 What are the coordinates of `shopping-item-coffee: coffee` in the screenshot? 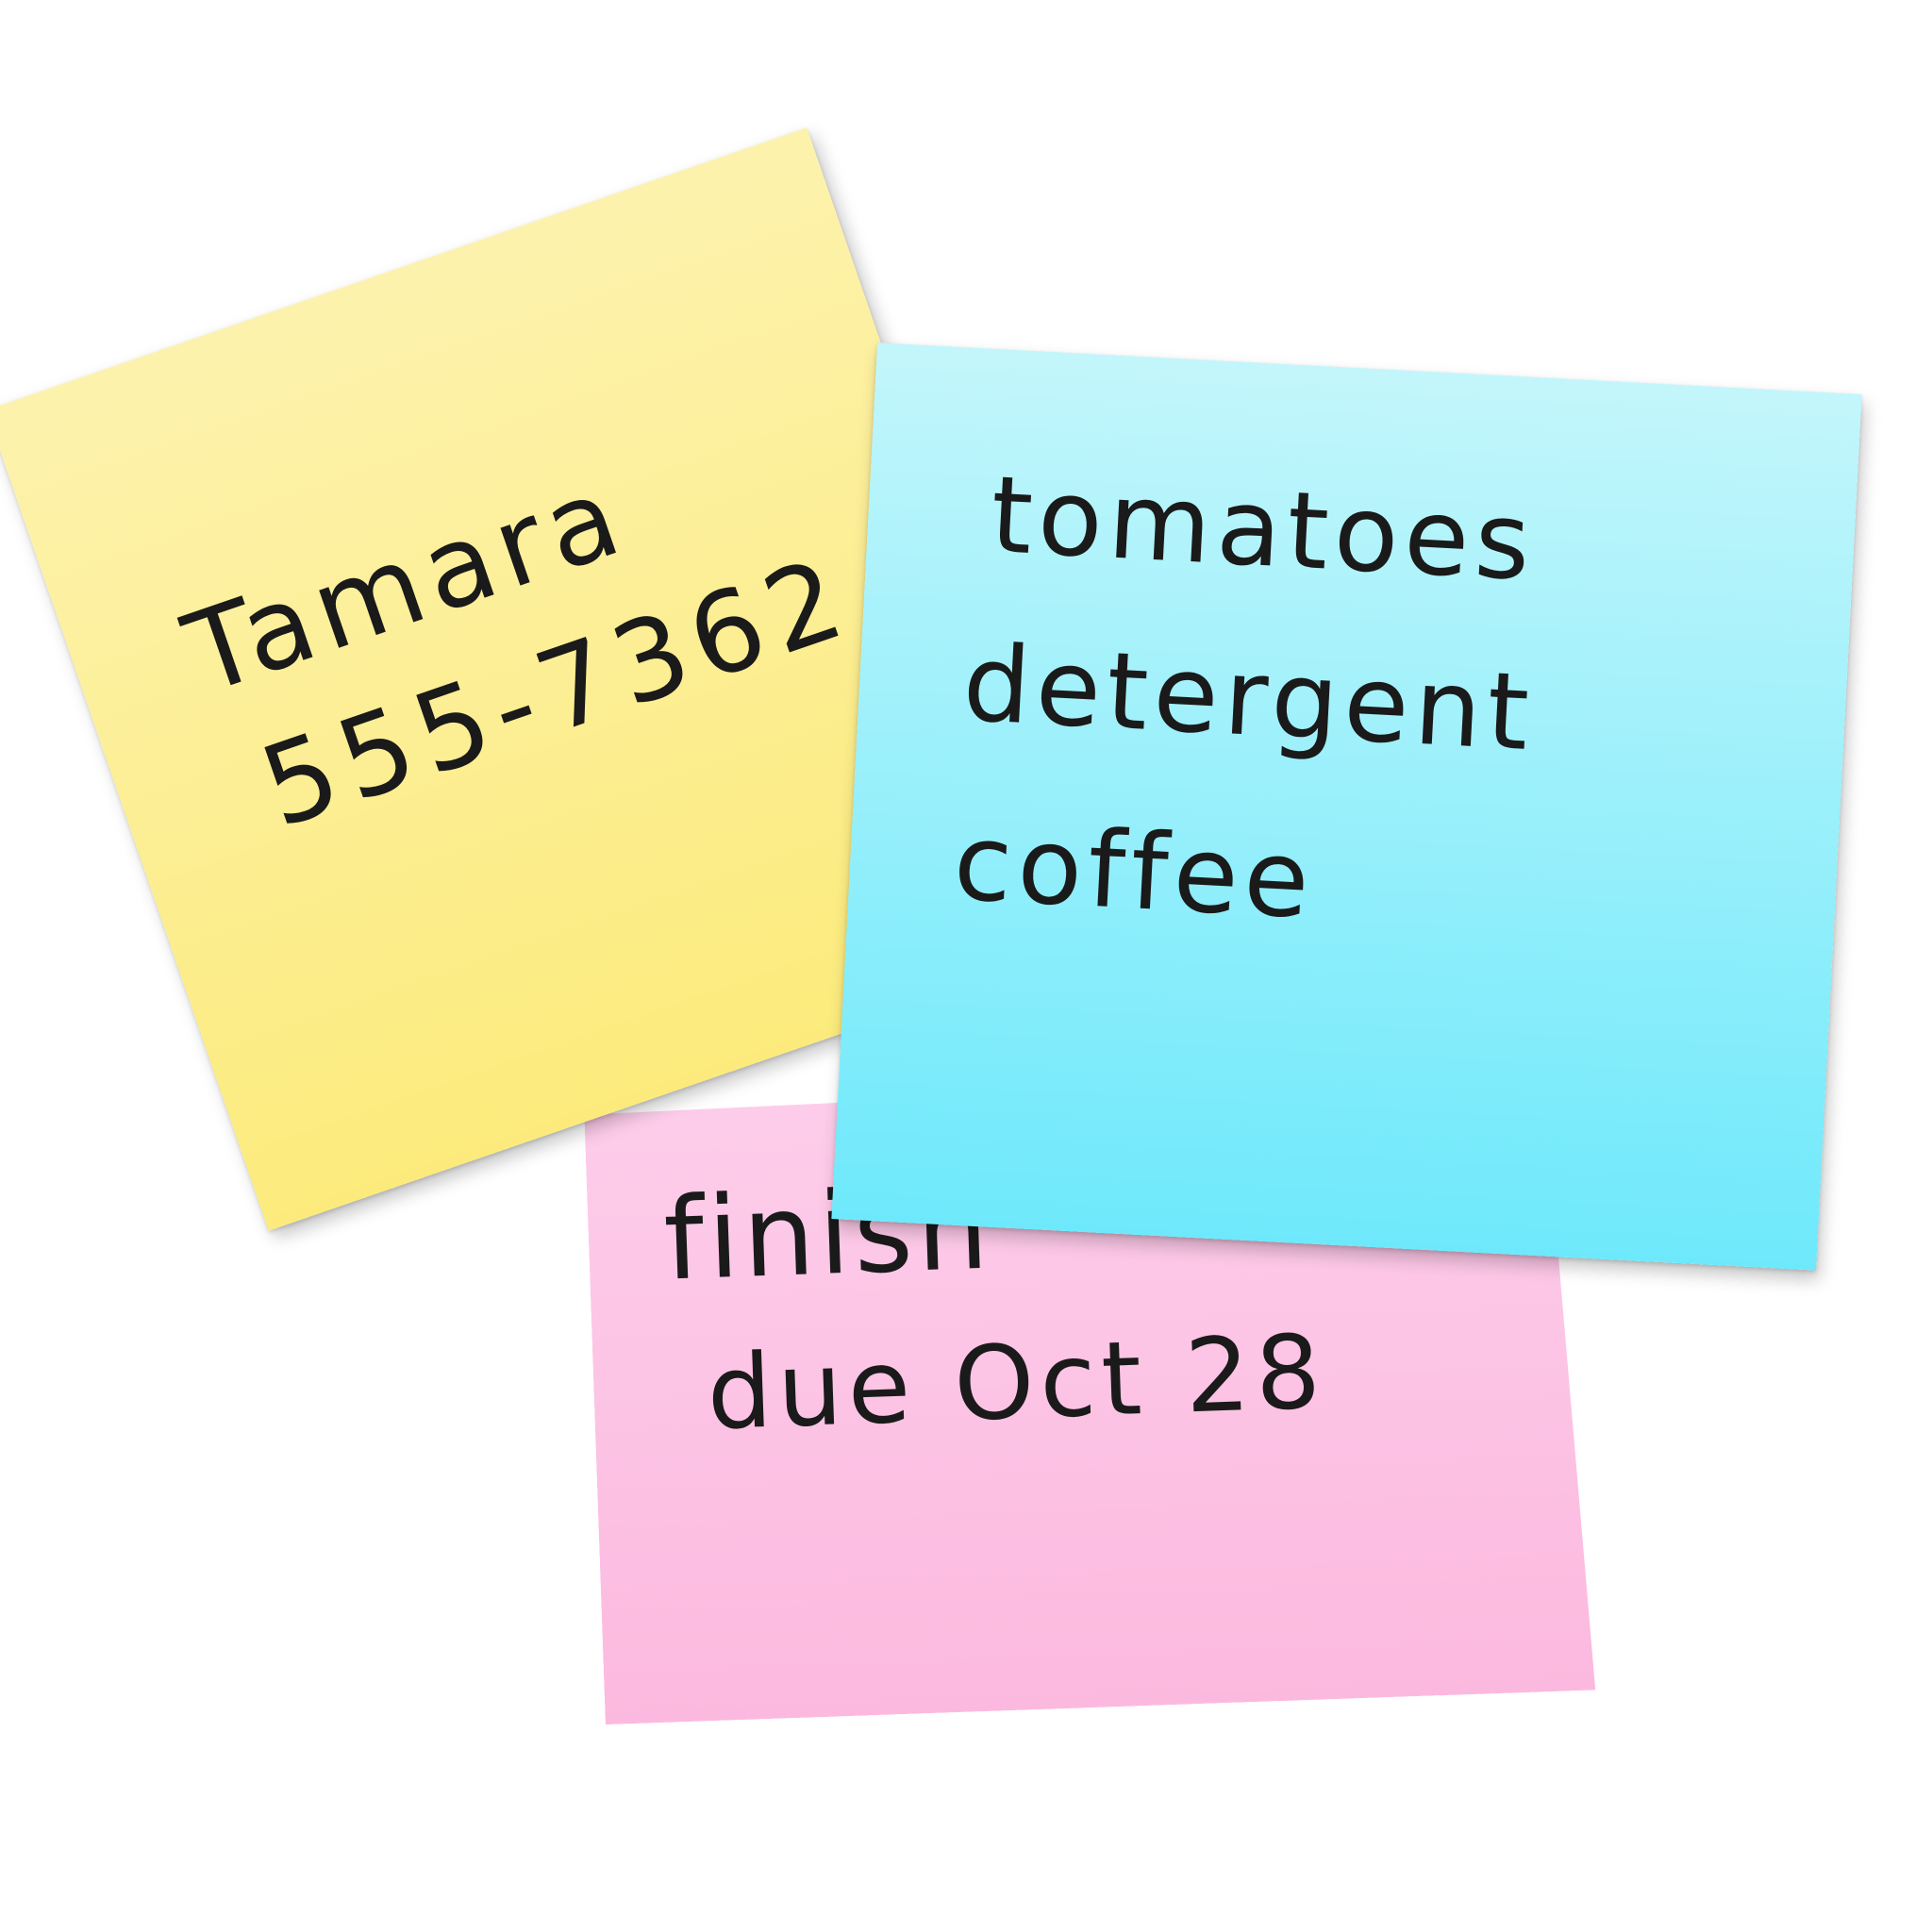 It's located at (1134, 872).